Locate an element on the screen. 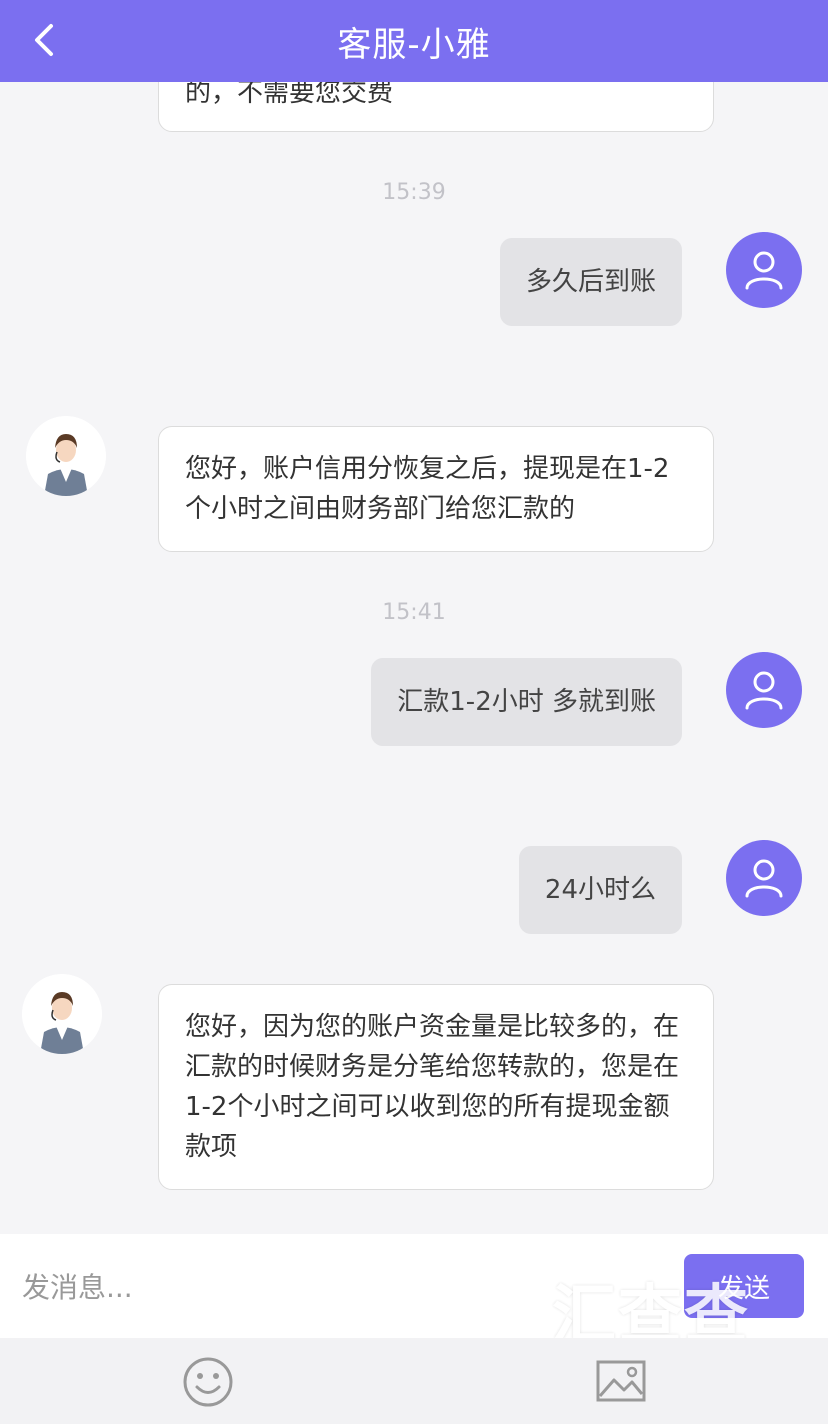 This screenshot has width=828, height=1424. message-text: 多久后到账 is located at coordinates (590, 282).